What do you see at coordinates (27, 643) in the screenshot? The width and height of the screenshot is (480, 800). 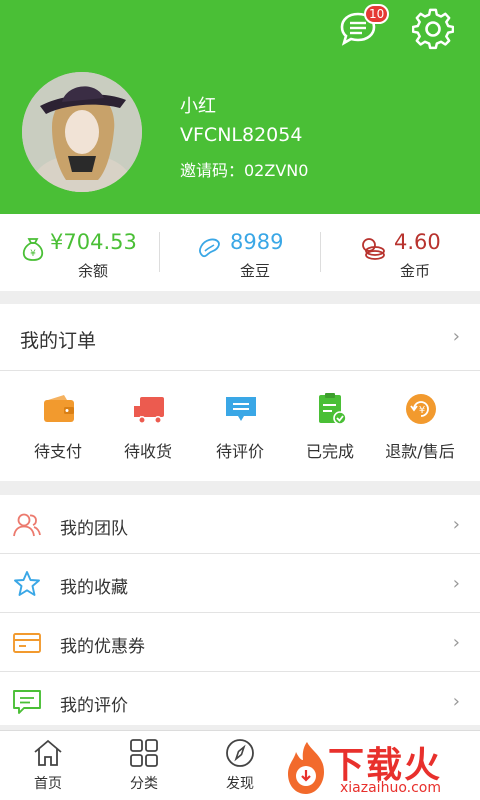 I see `coupon-icon` at bounding box center [27, 643].